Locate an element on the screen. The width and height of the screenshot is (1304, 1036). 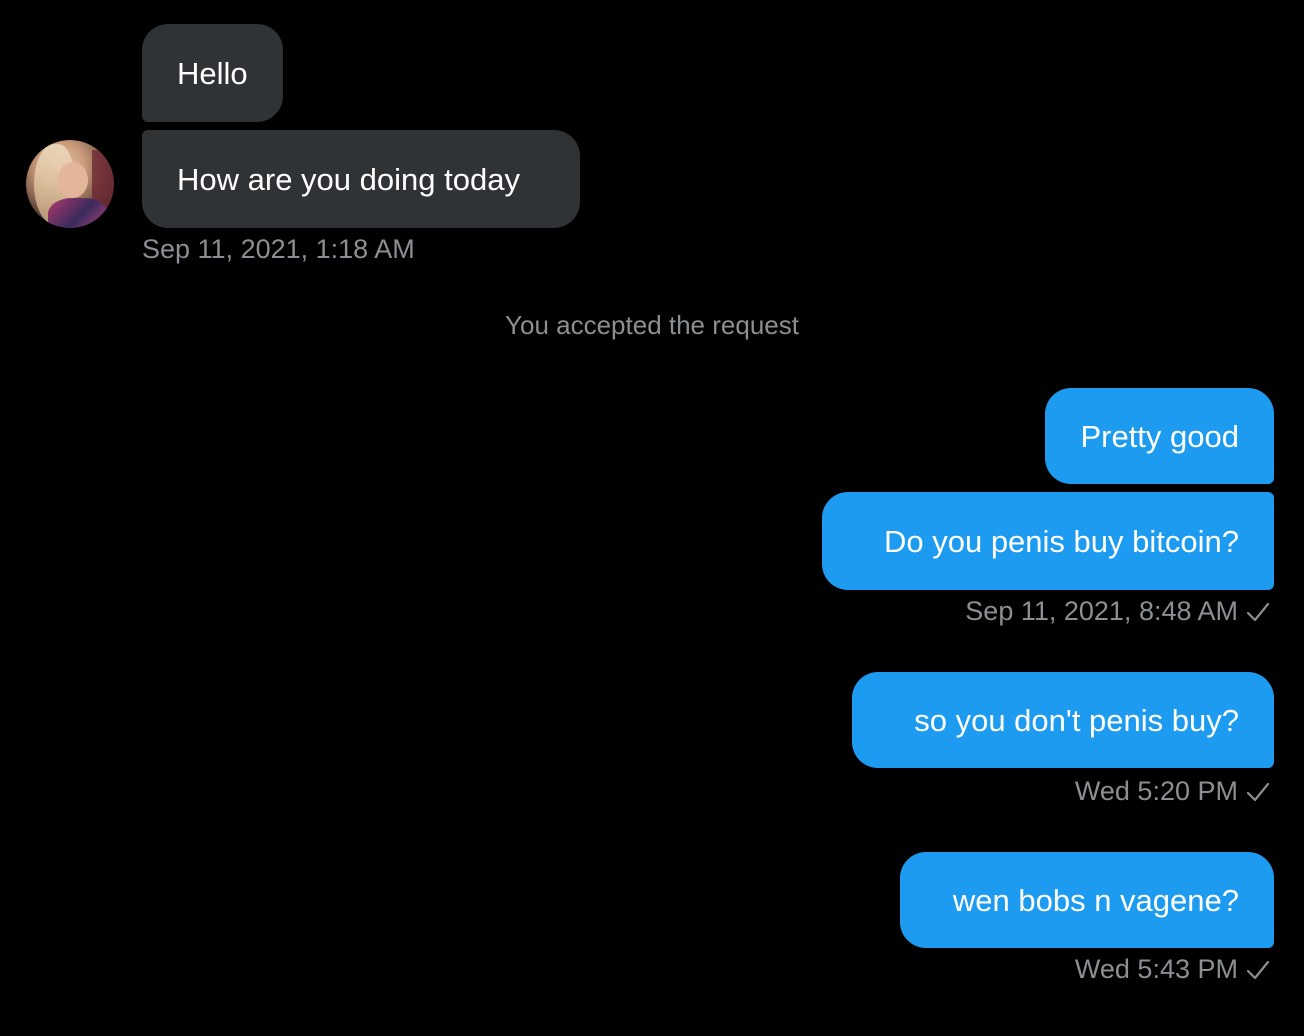
timestamp-text: Wed 5:43 PM is located at coordinates (1156, 969).